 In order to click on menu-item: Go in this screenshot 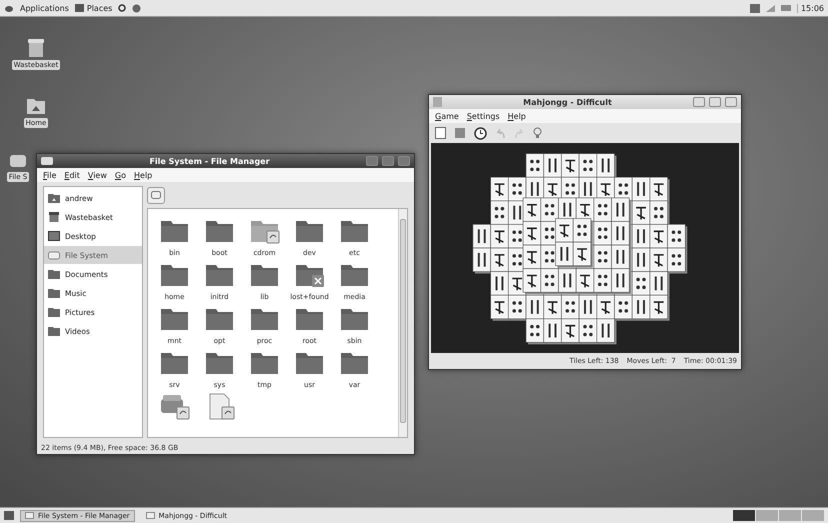, I will do `click(120, 175)`.